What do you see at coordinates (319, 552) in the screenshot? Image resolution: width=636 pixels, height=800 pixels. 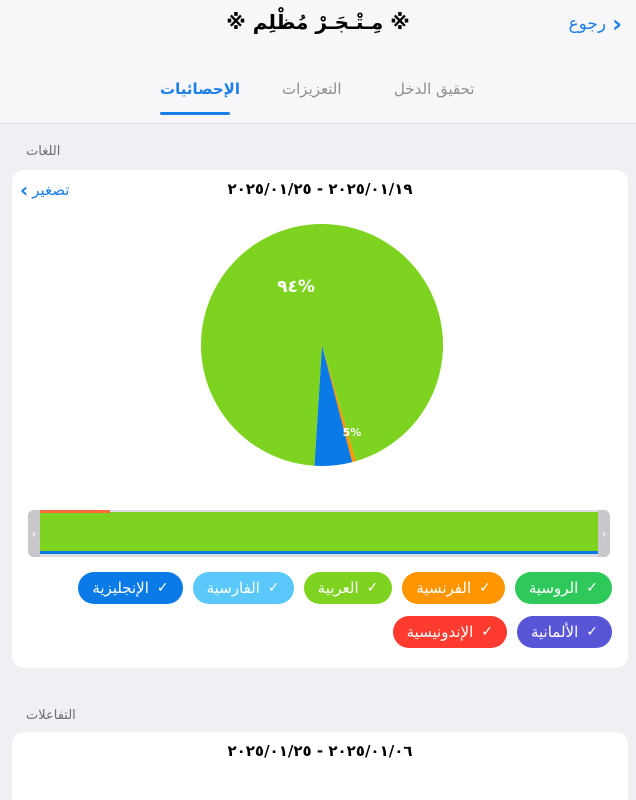 I see `timeline-english-band` at bounding box center [319, 552].